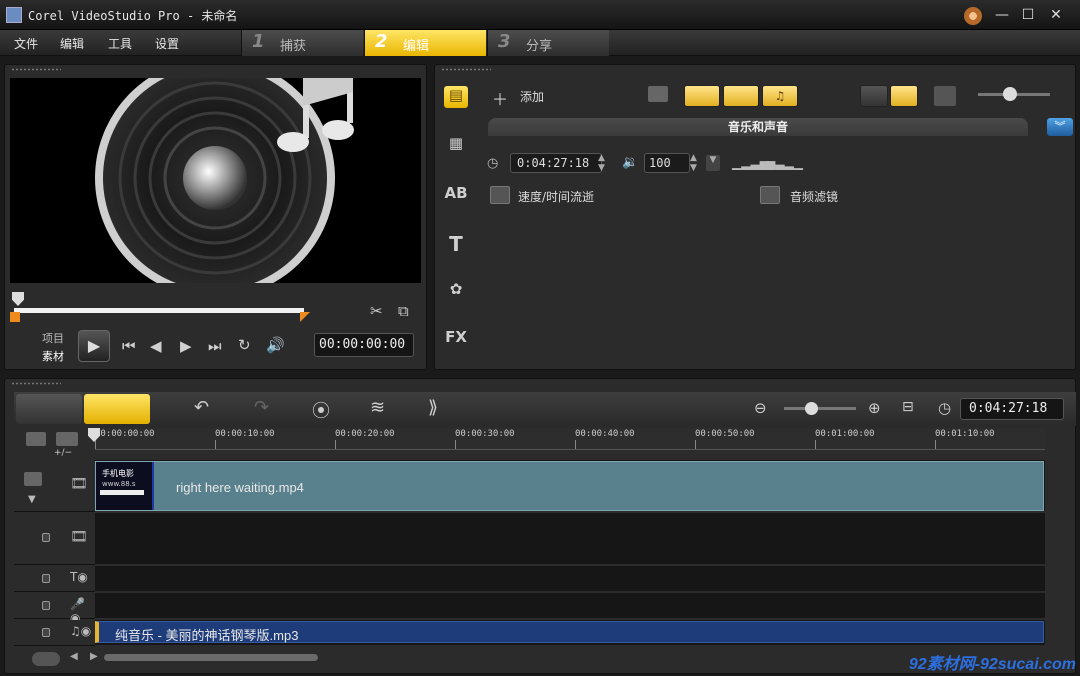 This screenshot has height=676, width=1080. What do you see at coordinates (741, 96) in the screenshot?
I see `show-photos-button` at bounding box center [741, 96].